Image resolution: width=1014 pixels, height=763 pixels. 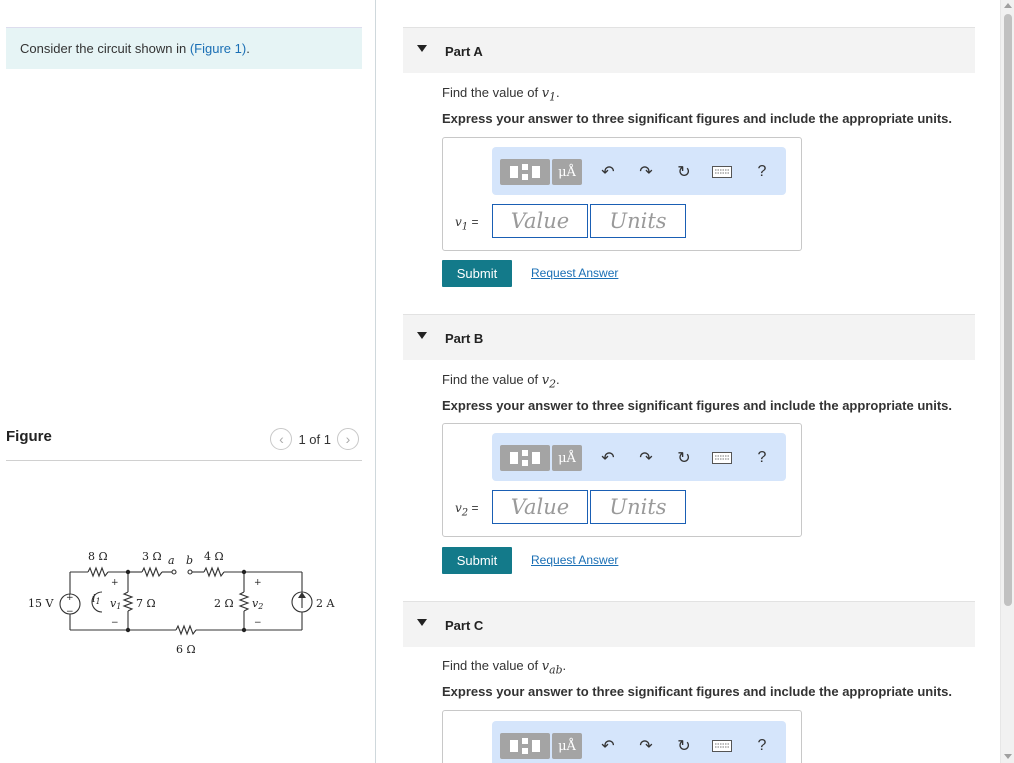 What do you see at coordinates (258, 623) in the screenshot?
I see `v2-minus-sign: −` at bounding box center [258, 623].